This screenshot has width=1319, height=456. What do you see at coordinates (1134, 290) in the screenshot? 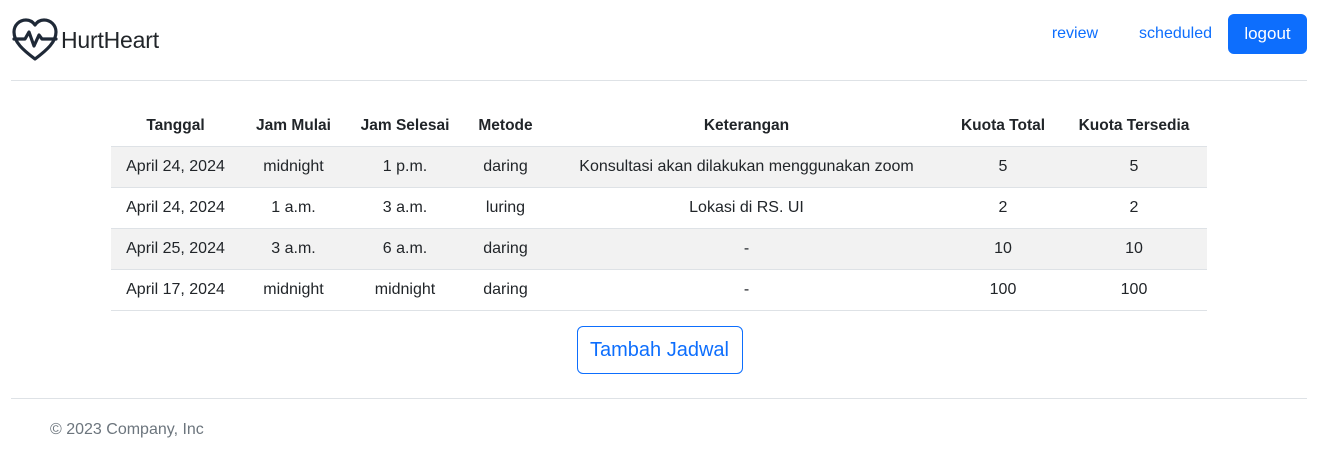
I see `cell-kuota-tersedia: 100` at bounding box center [1134, 290].